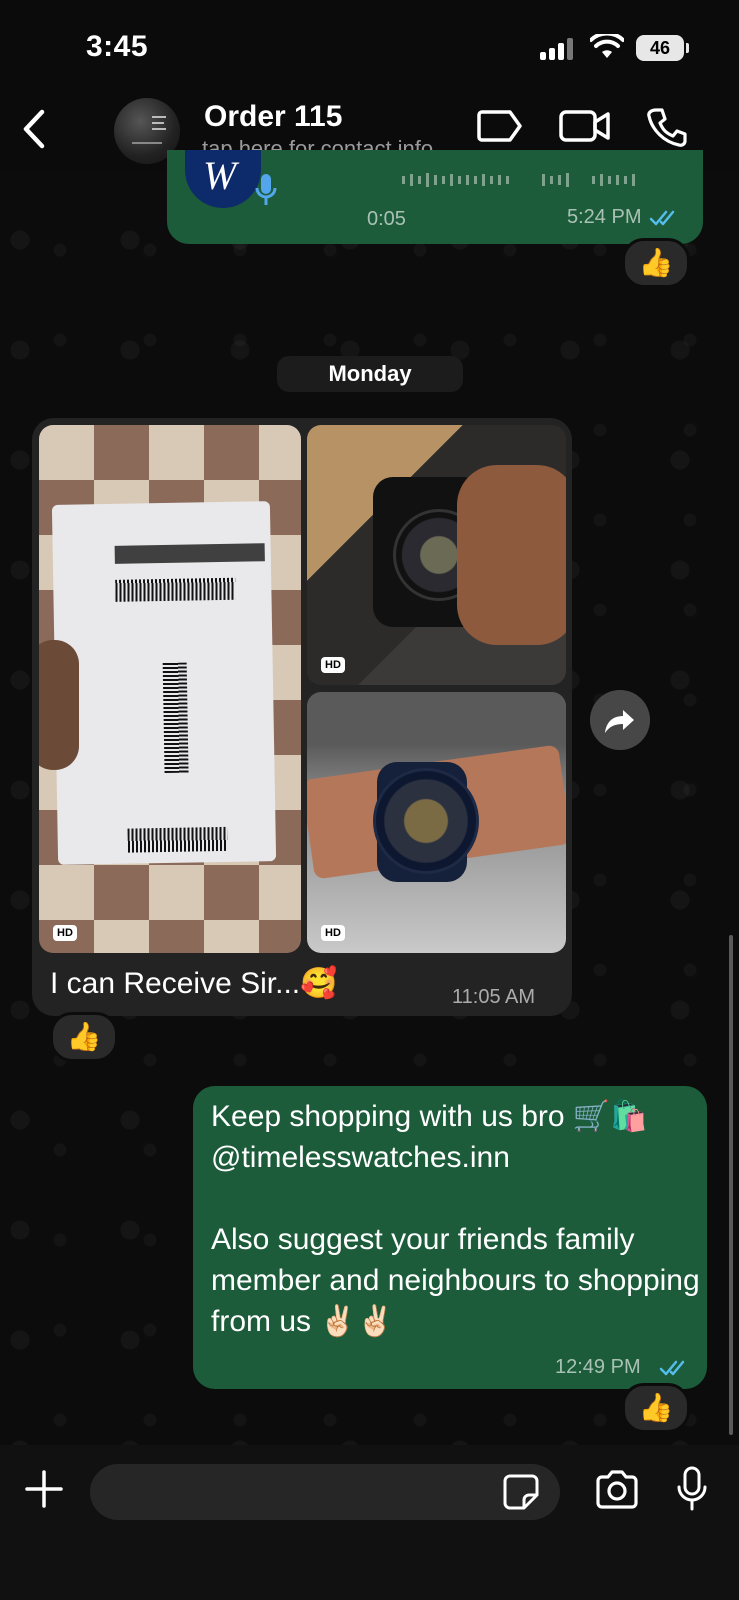  Describe the element at coordinates (521, 1492) in the screenshot. I see `sticker-icon` at that location.